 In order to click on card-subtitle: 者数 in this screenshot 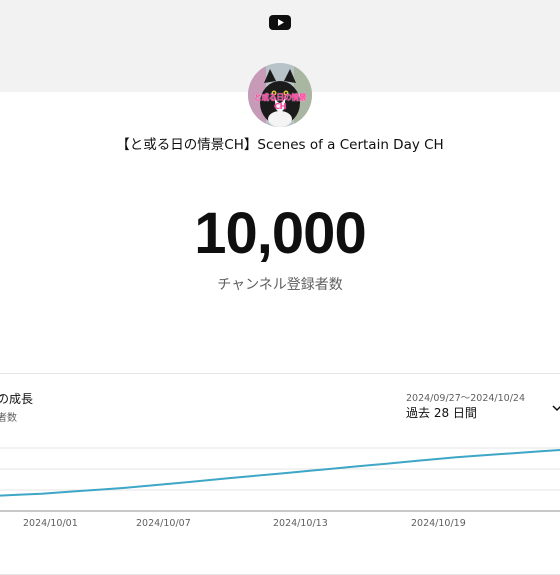, I will do `click(8, 418)`.